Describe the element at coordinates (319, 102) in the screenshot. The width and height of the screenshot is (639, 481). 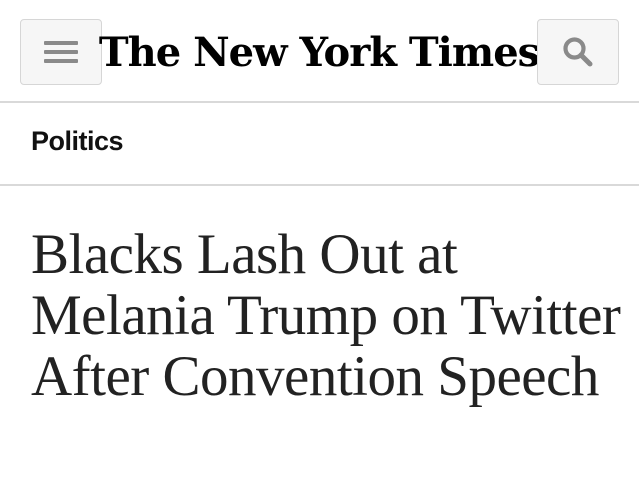
I see `header-divider` at that location.